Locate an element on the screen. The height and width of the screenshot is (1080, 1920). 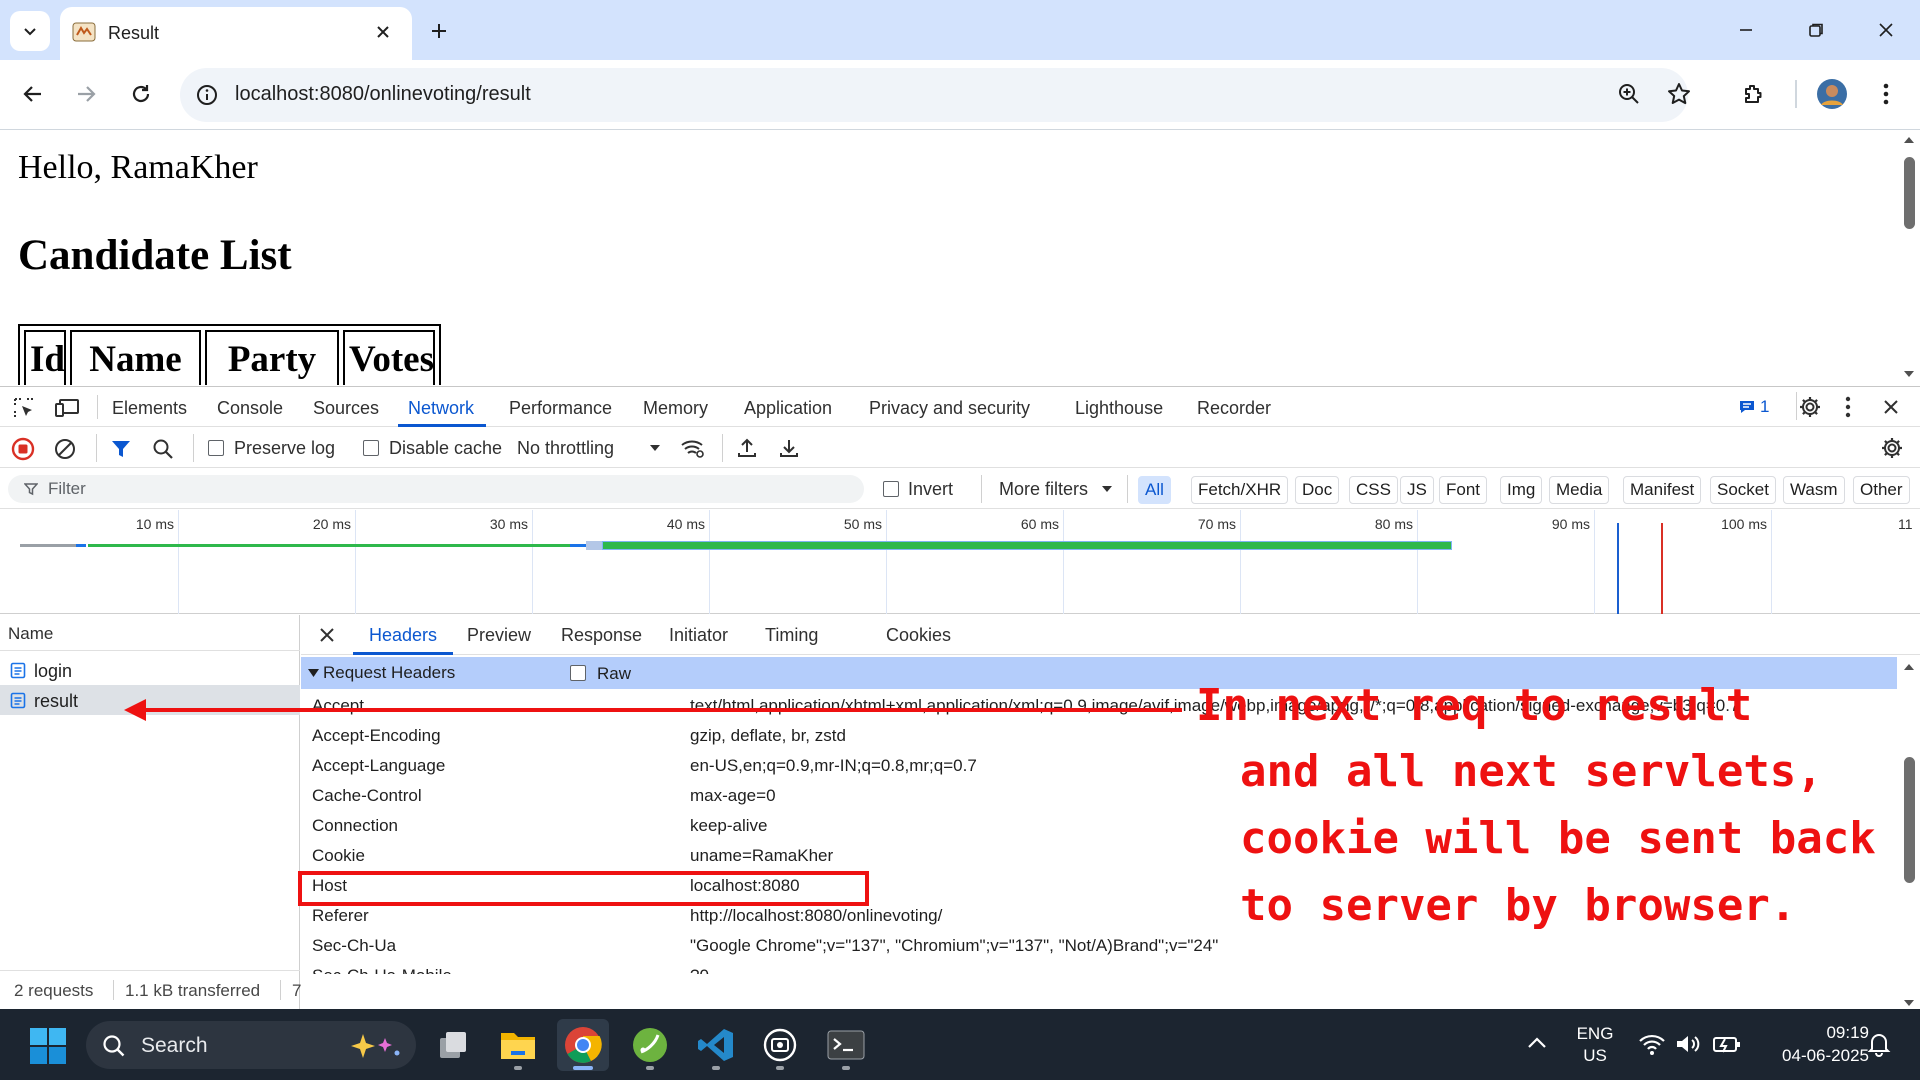
filter-type-all: All is located at coordinates (1154, 490).